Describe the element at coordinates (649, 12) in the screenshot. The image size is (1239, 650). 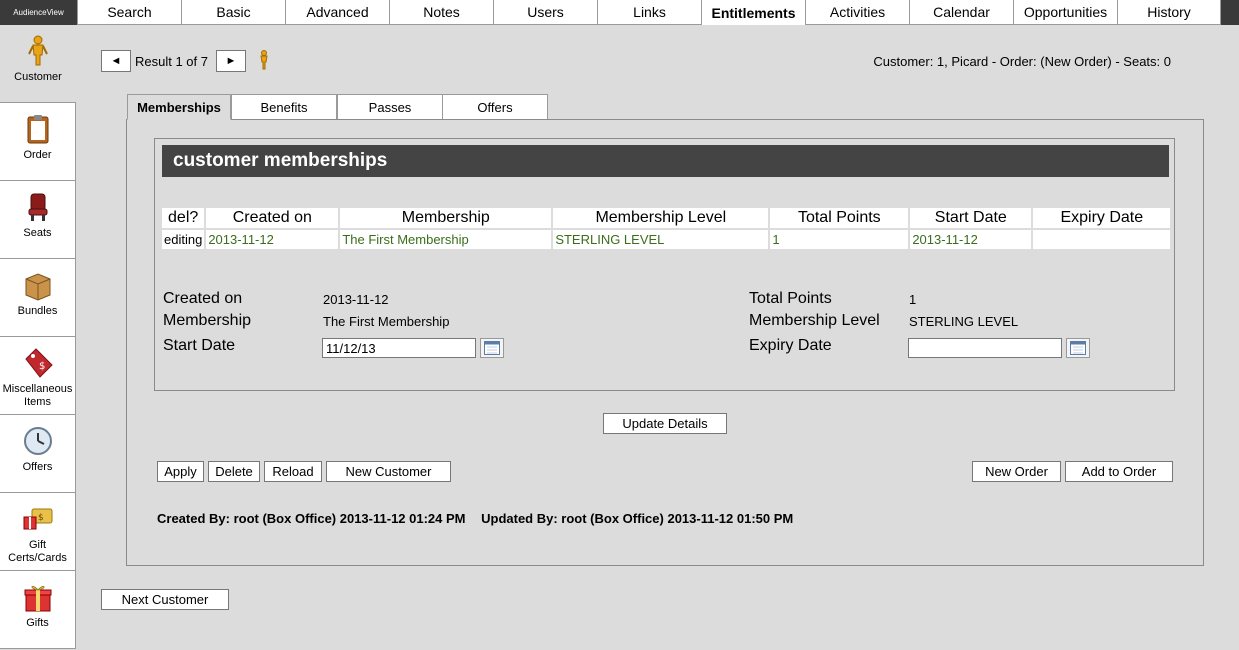
I see `tab-links: Links` at that location.